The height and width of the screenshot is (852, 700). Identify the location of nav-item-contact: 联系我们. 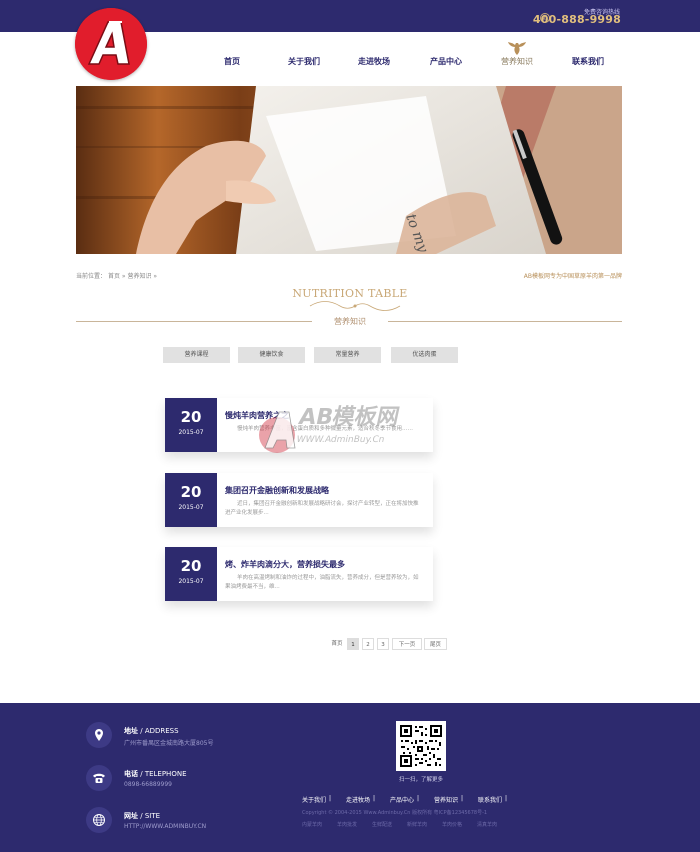
(588, 61).